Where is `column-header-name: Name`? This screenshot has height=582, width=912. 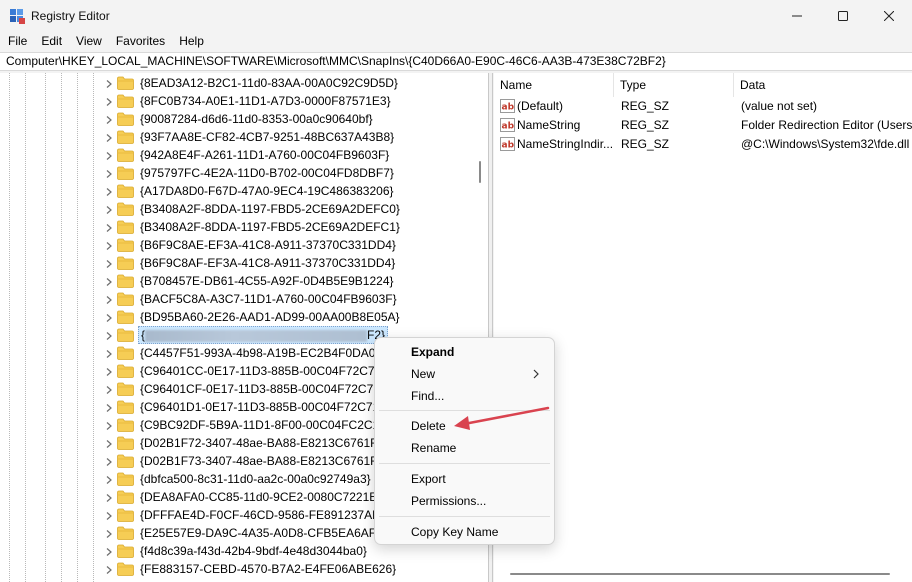
column-header-name: Name is located at coordinates (554, 85).